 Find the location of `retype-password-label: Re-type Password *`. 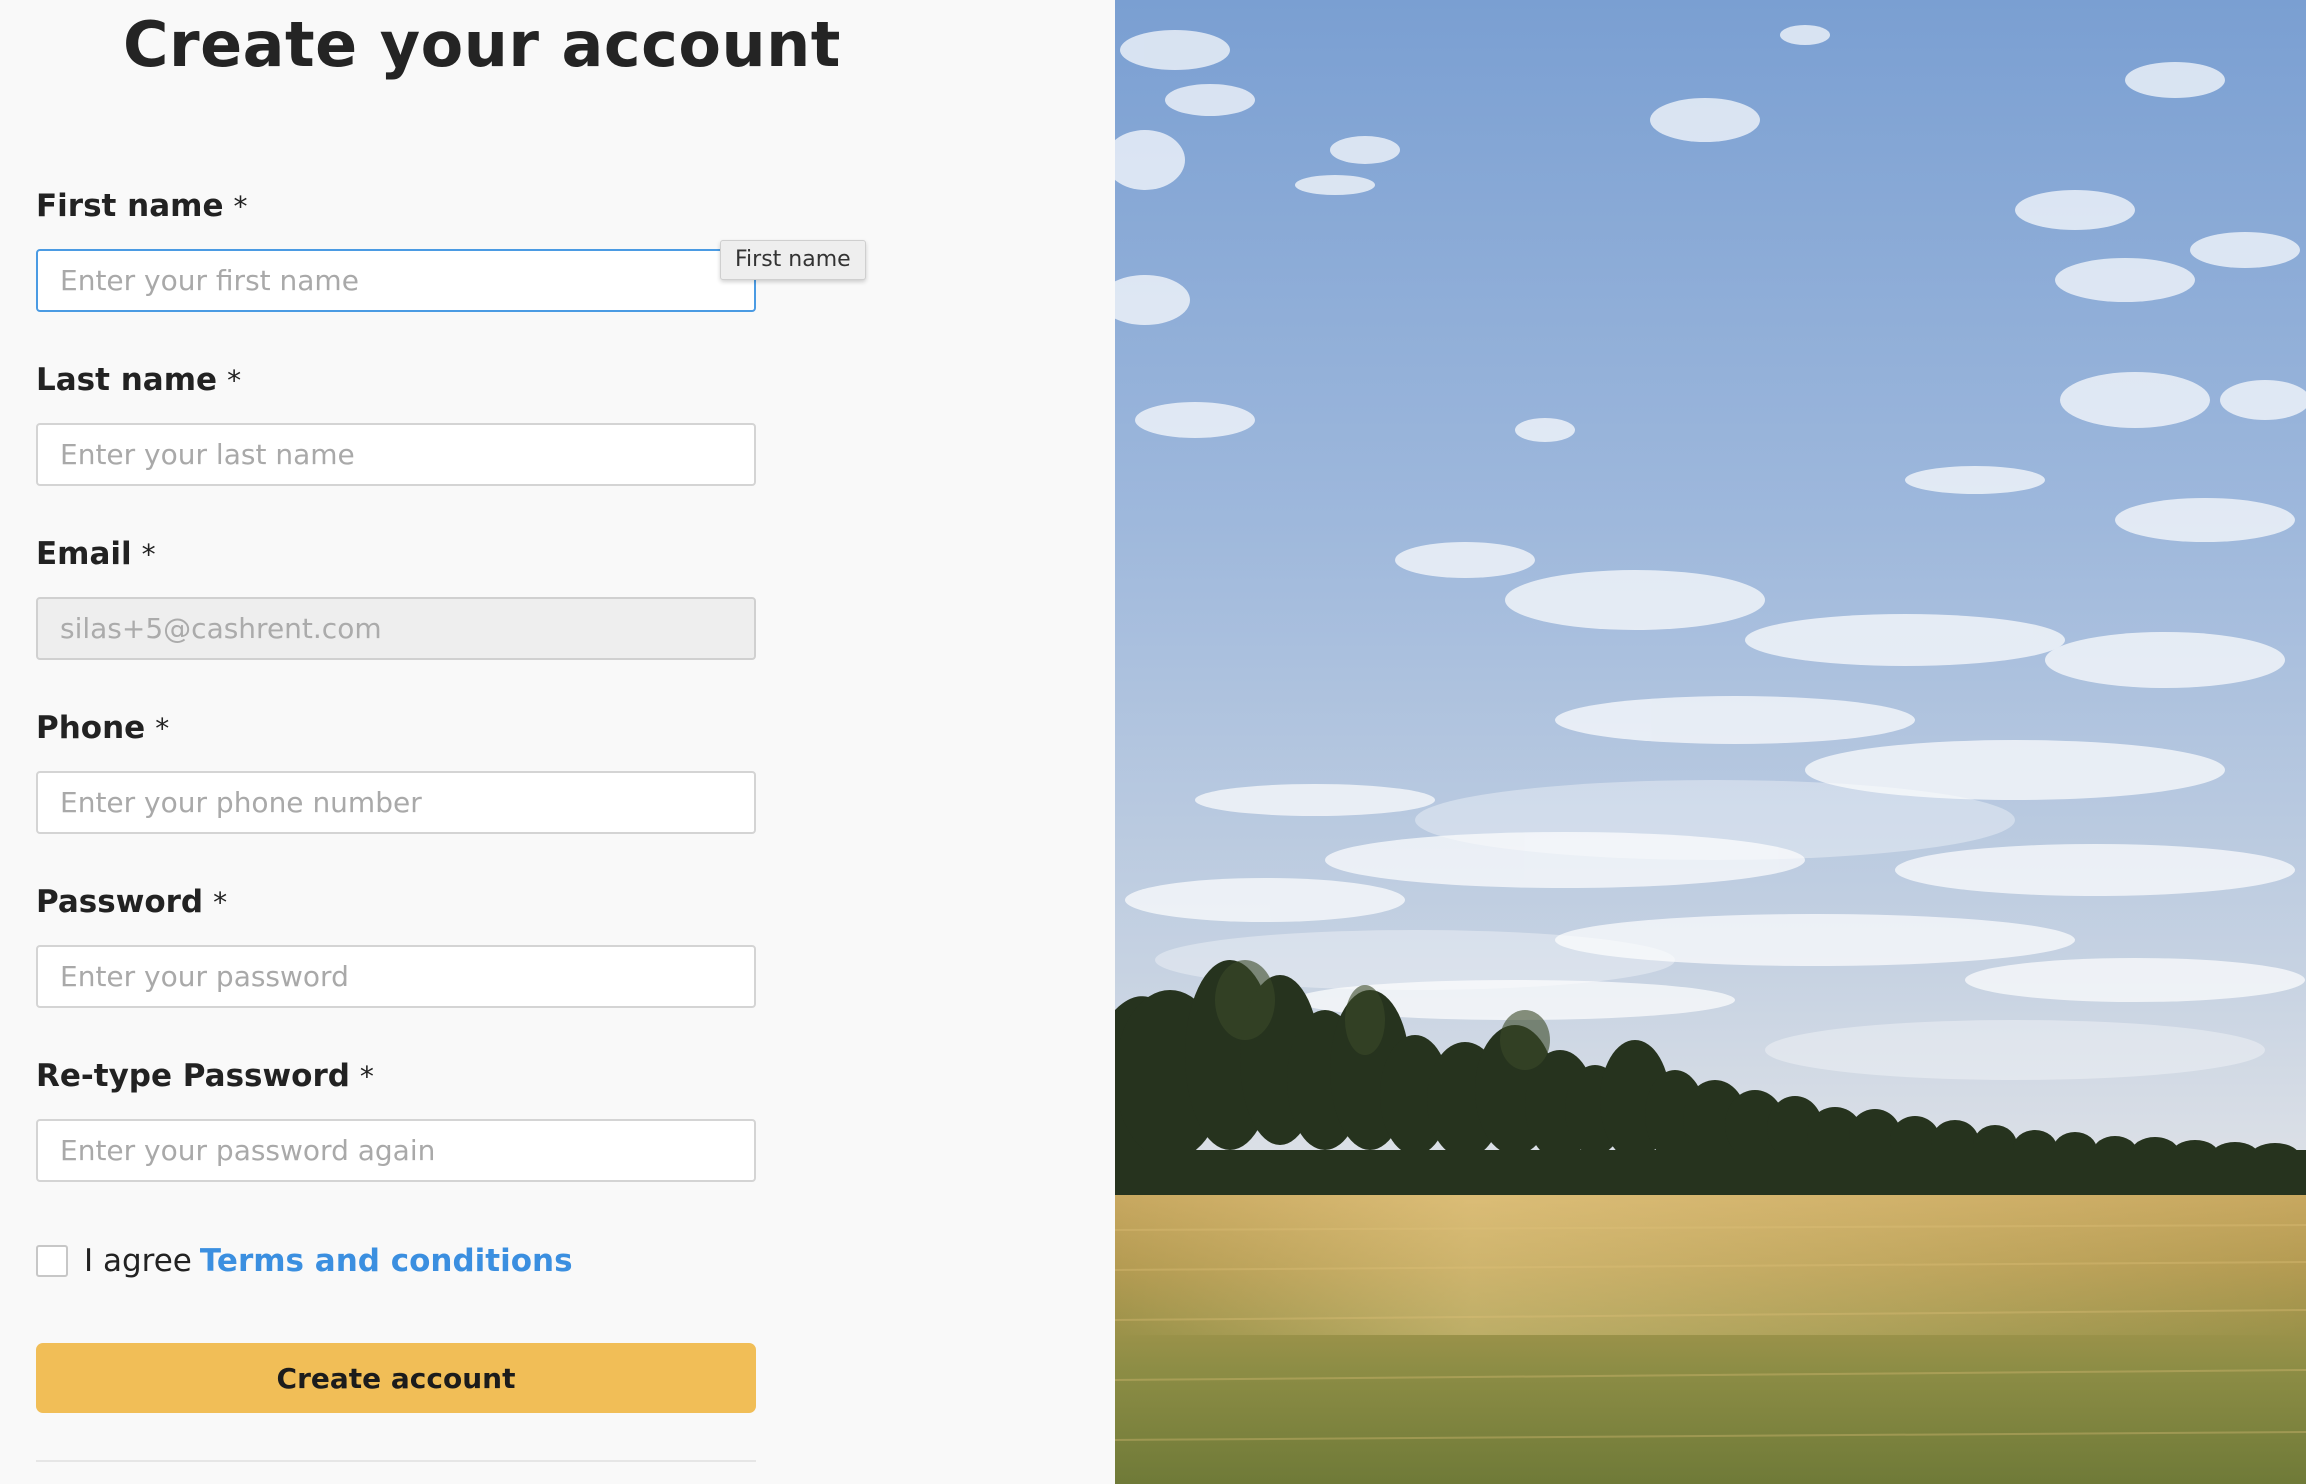

retype-password-label: Re-type Password * is located at coordinates (205, 1076).